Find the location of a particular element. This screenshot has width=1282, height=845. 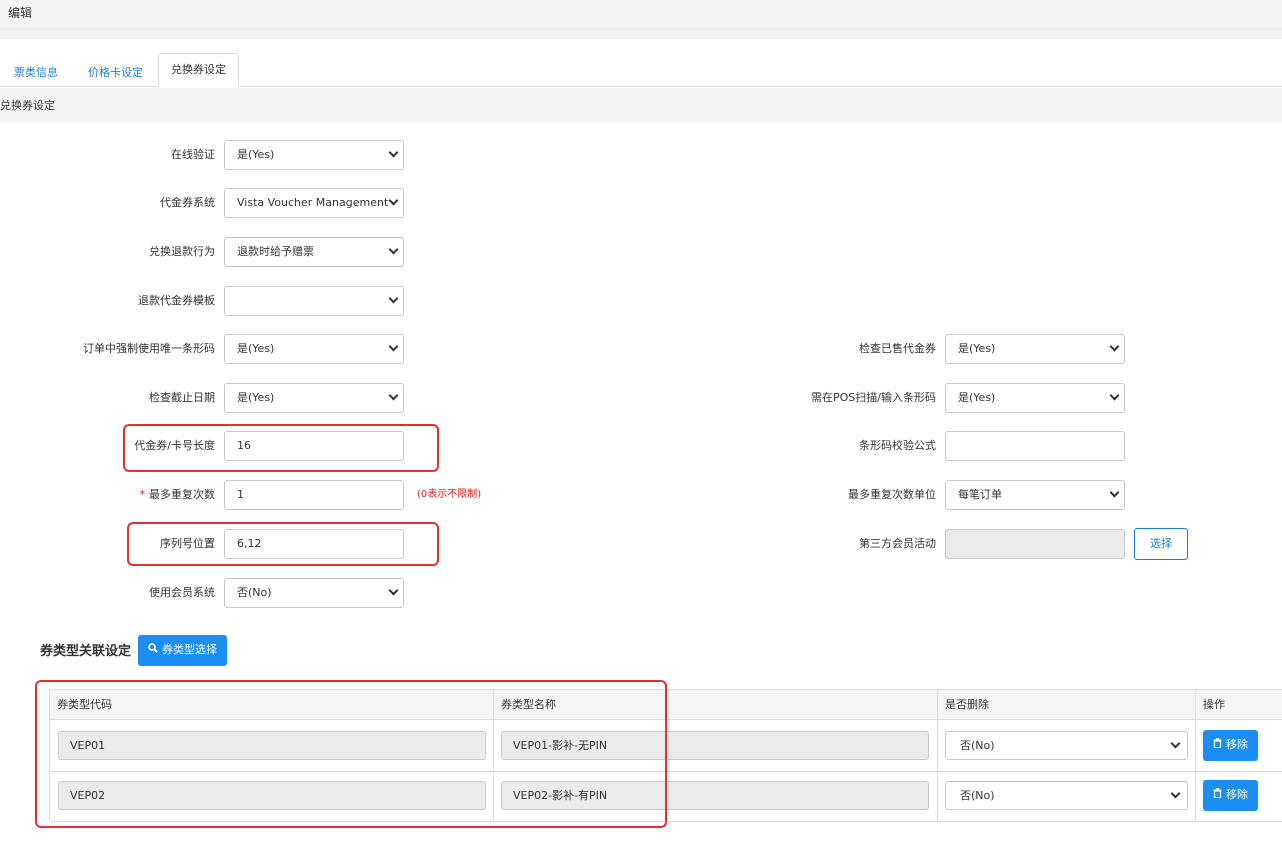

tab-price-card: 价格卡设定 is located at coordinates (115, 73).